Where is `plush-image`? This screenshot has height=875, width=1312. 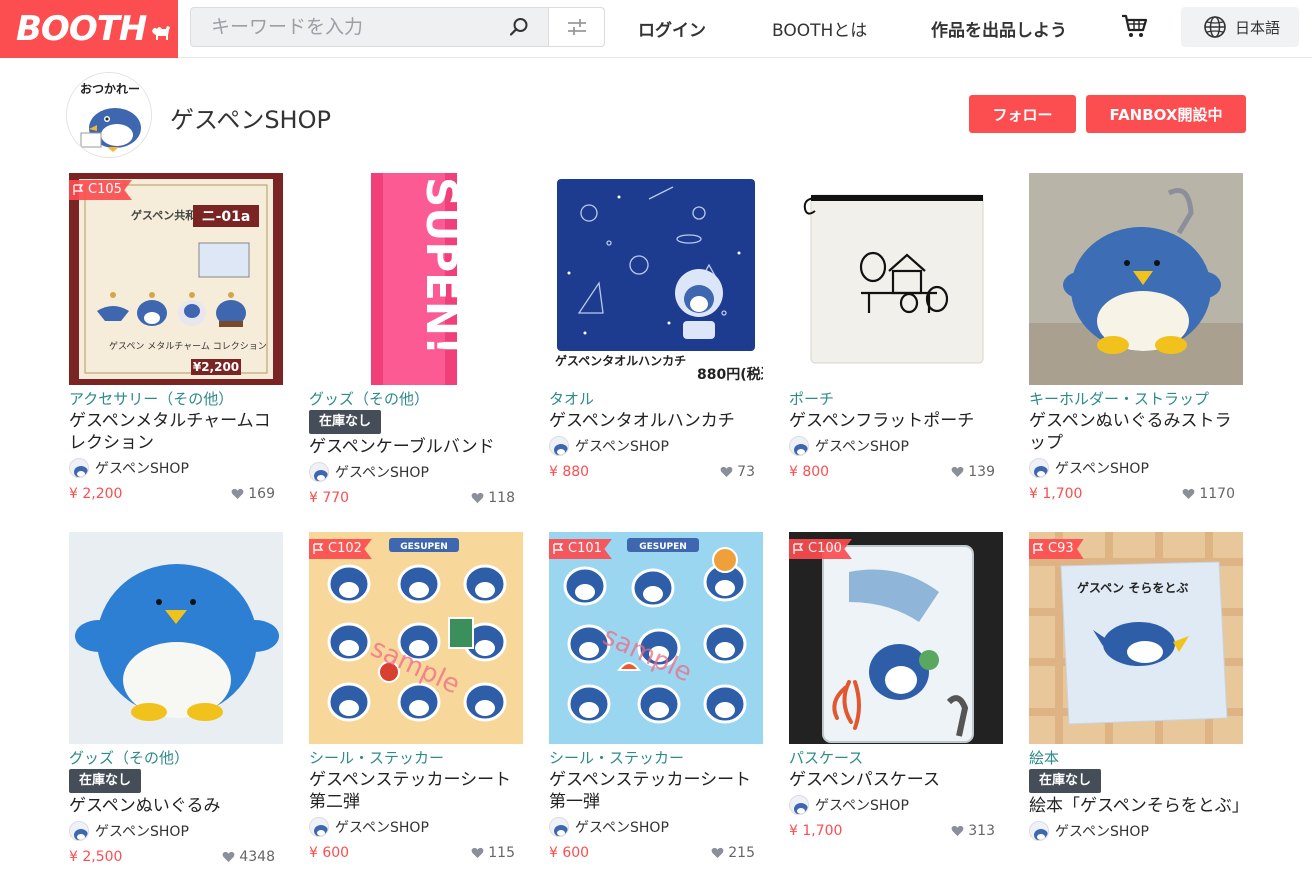 plush-image is located at coordinates (176, 638).